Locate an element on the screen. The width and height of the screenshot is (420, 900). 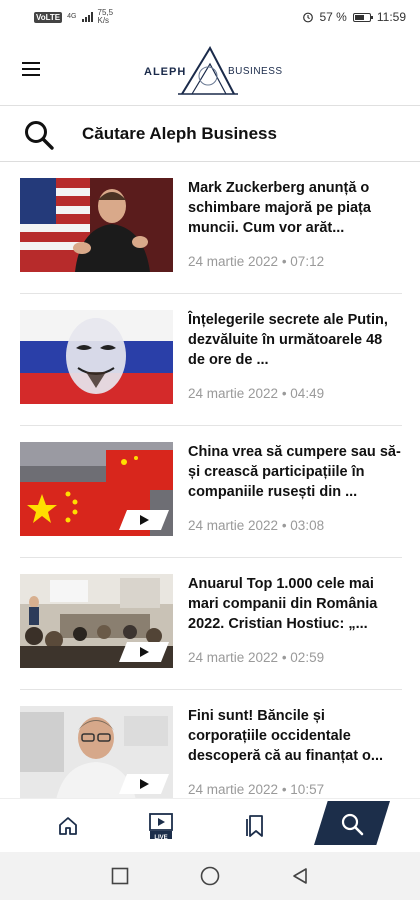
live-badge: LIVE is located at coordinates (161, 838).